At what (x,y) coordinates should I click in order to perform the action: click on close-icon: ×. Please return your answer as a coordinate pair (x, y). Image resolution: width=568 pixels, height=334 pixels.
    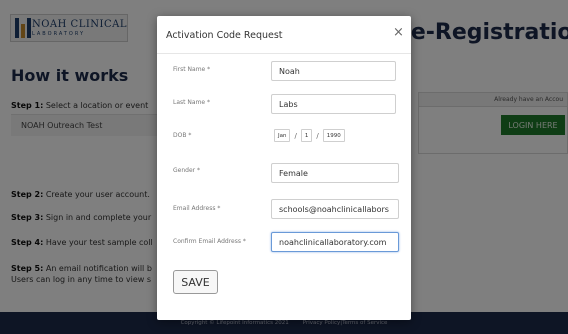
    Looking at the image, I should click on (398, 32).